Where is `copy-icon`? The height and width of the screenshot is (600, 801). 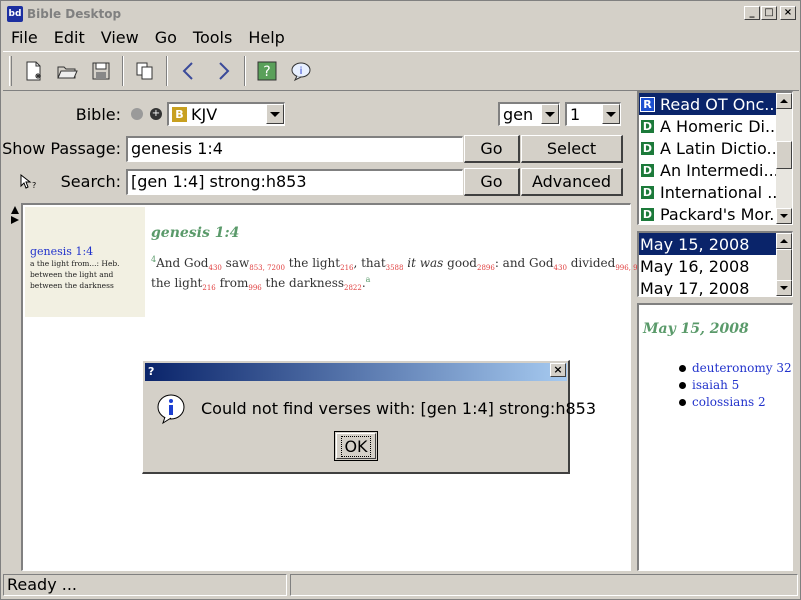
copy-icon is located at coordinates (145, 71).